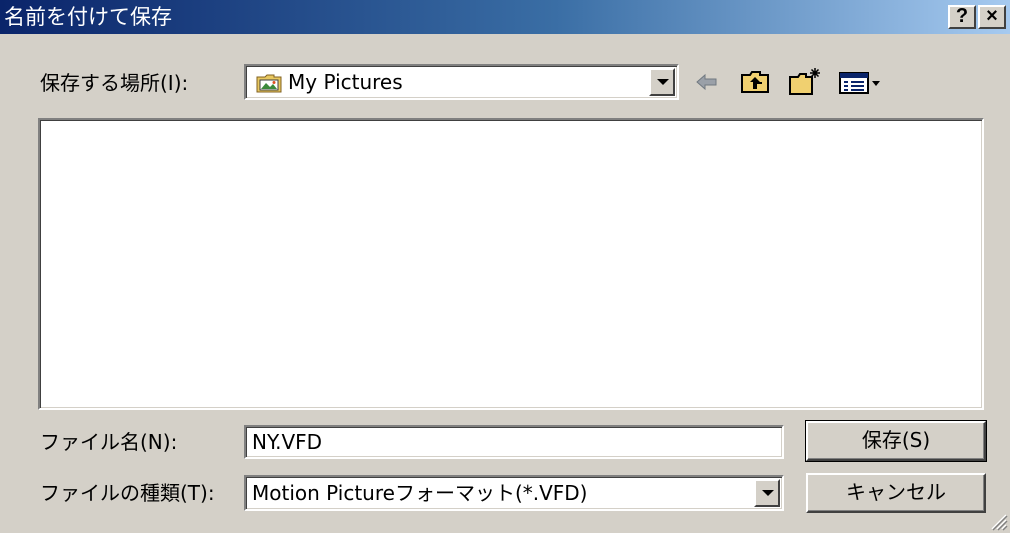 Image resolution: width=1010 pixels, height=533 pixels. What do you see at coordinates (110, 493) in the screenshot?
I see `file-type-label-text: ファイルの種類` at bounding box center [110, 493].